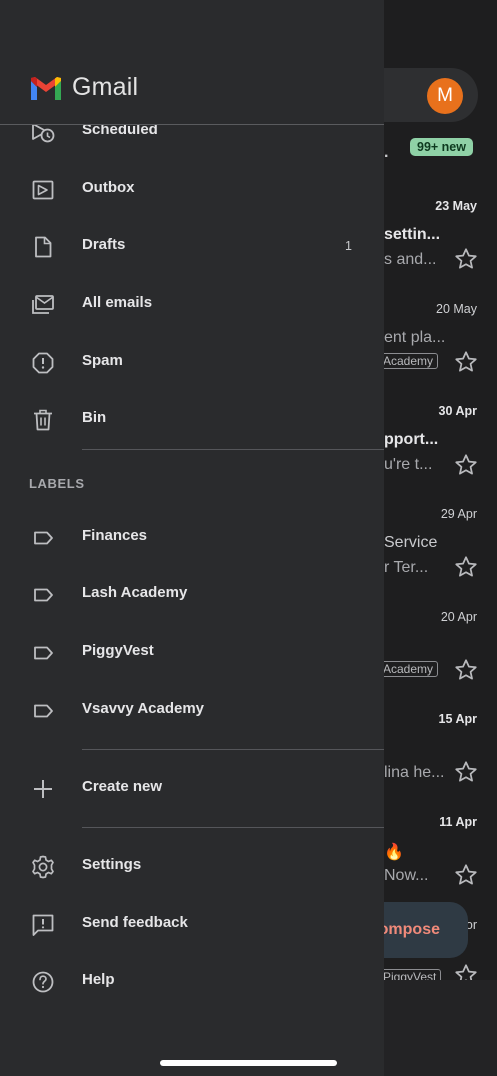 The image size is (497, 1076). What do you see at coordinates (143, 708) in the screenshot?
I see `drawer-item-label: Vsavvy Academy` at bounding box center [143, 708].